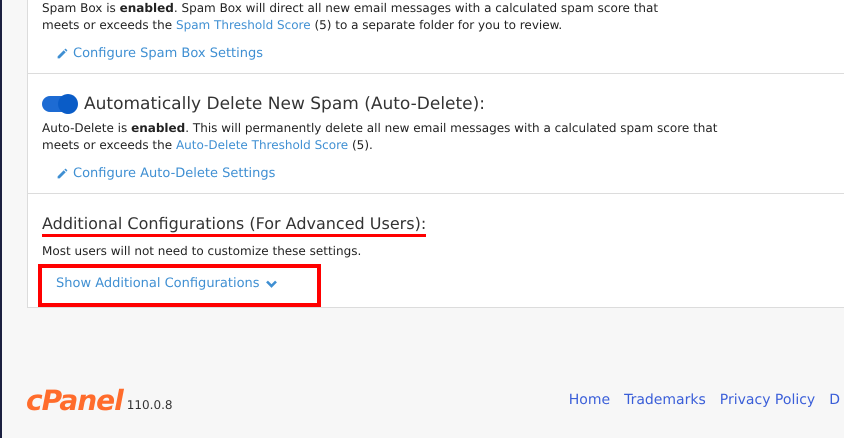  Describe the element at coordinates (271, 284) in the screenshot. I see `chevron-down-icon` at that location.